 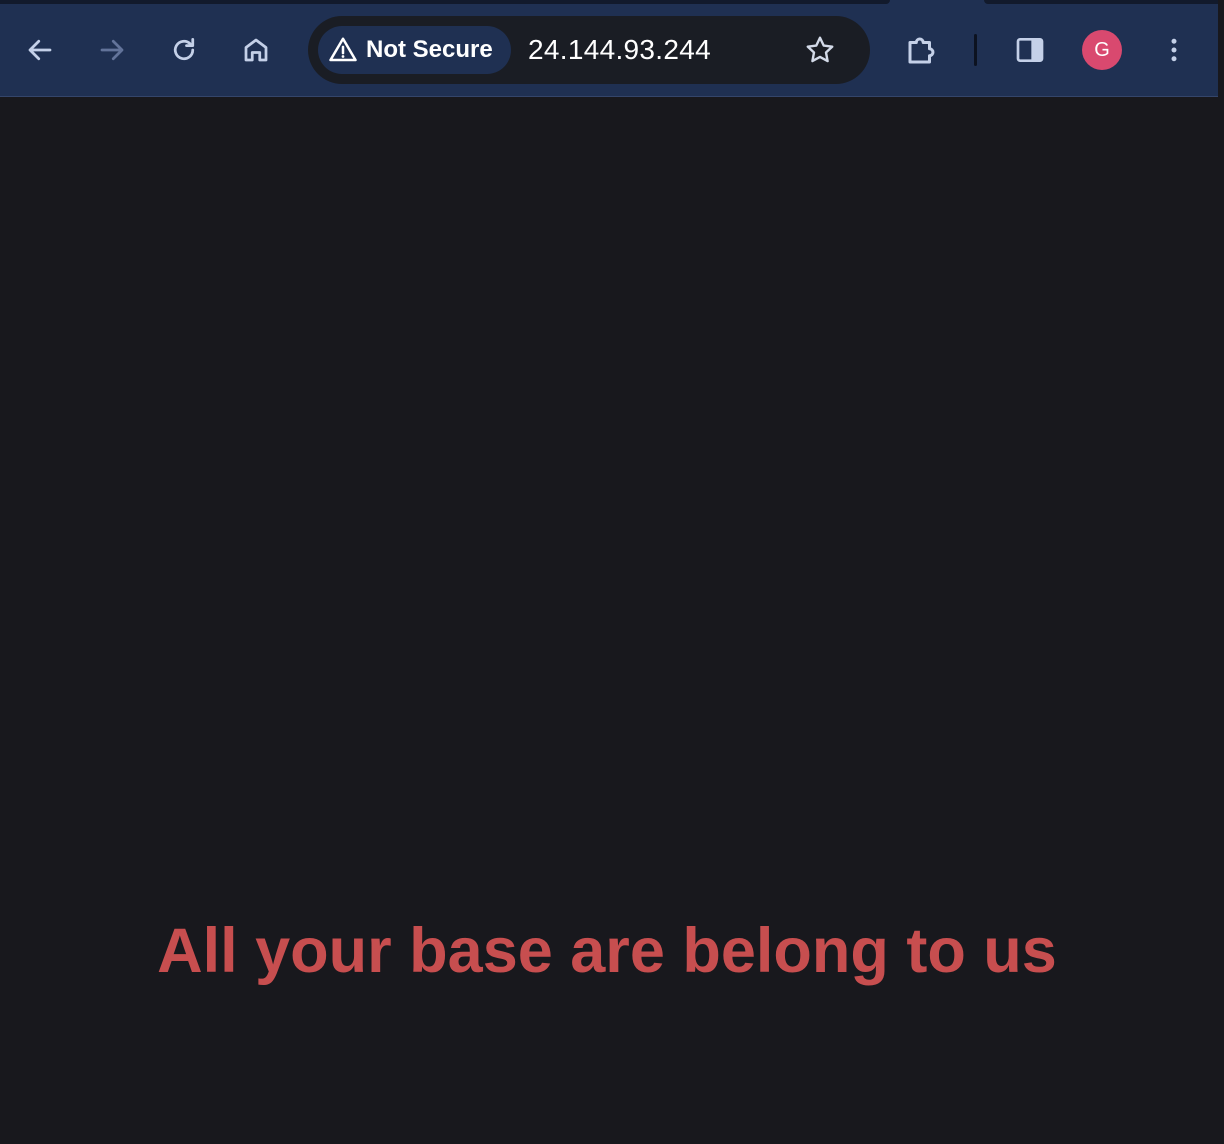 What do you see at coordinates (343, 49) in the screenshot?
I see `warning-triangle-icon` at bounding box center [343, 49].